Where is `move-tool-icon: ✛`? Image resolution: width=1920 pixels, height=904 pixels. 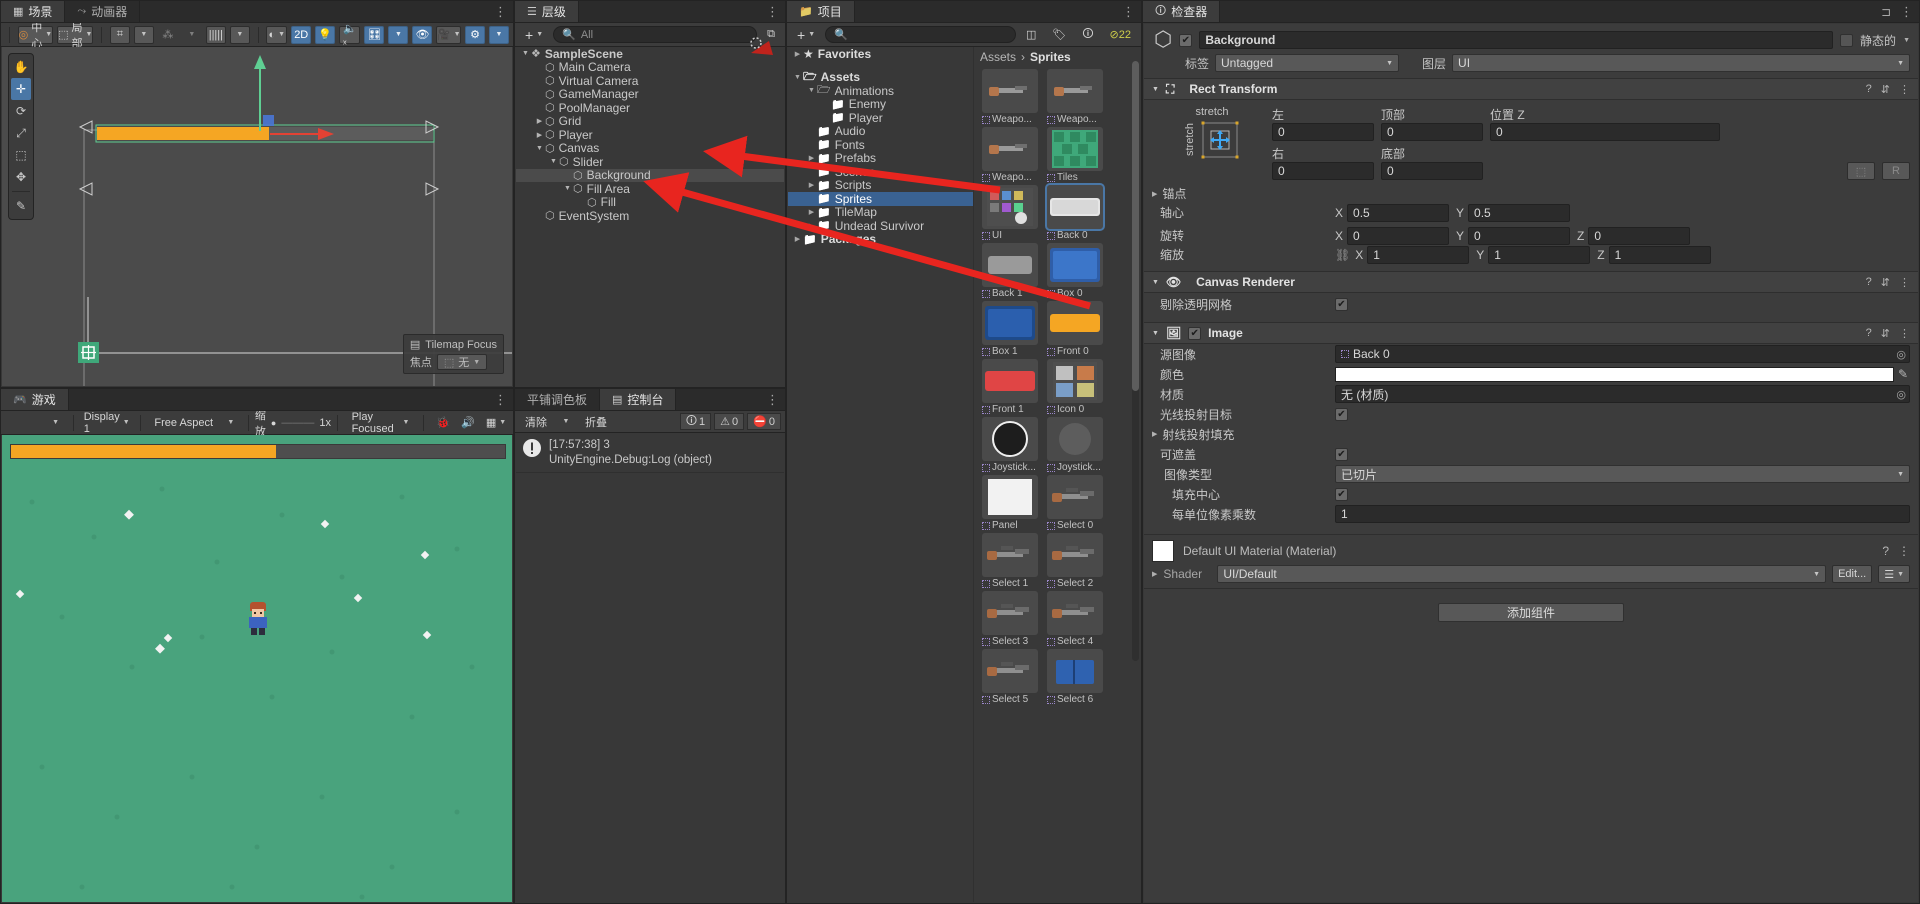 move-tool-icon: ✛ is located at coordinates (21, 89).